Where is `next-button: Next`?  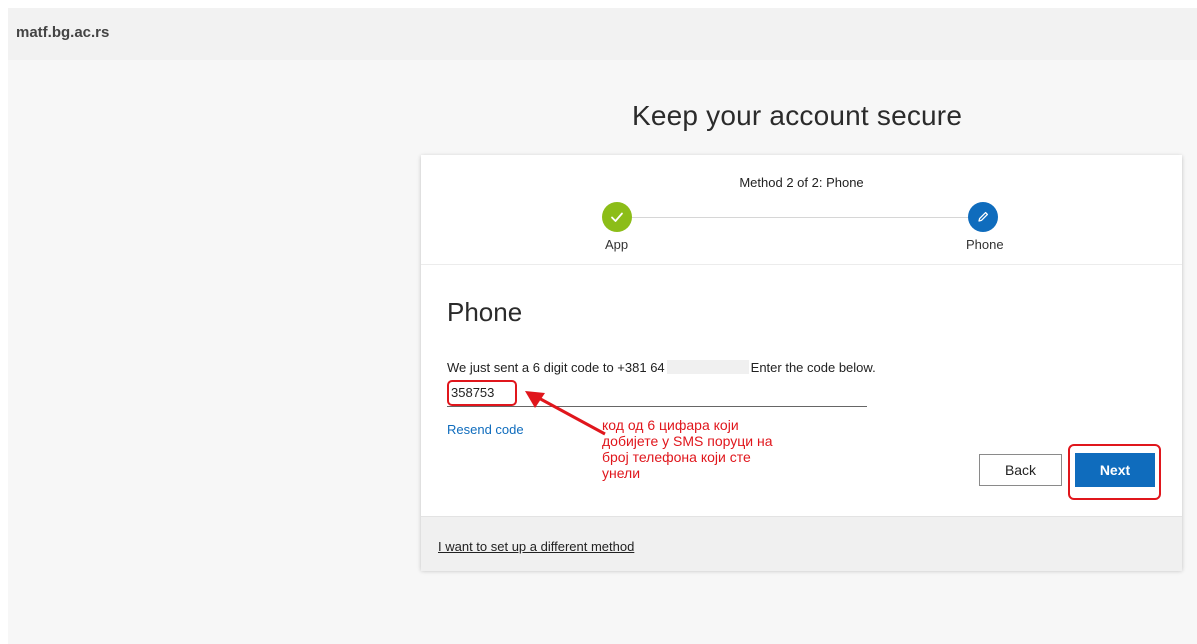
next-button: Next is located at coordinates (1115, 470).